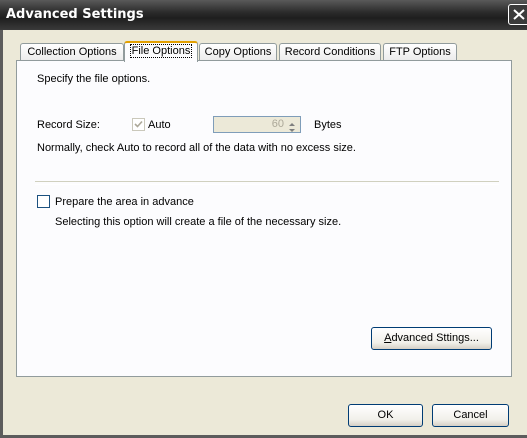 This screenshot has width=527, height=438. Describe the element at coordinates (159, 125) in the screenshot. I see `auto-label: Auto` at that location.